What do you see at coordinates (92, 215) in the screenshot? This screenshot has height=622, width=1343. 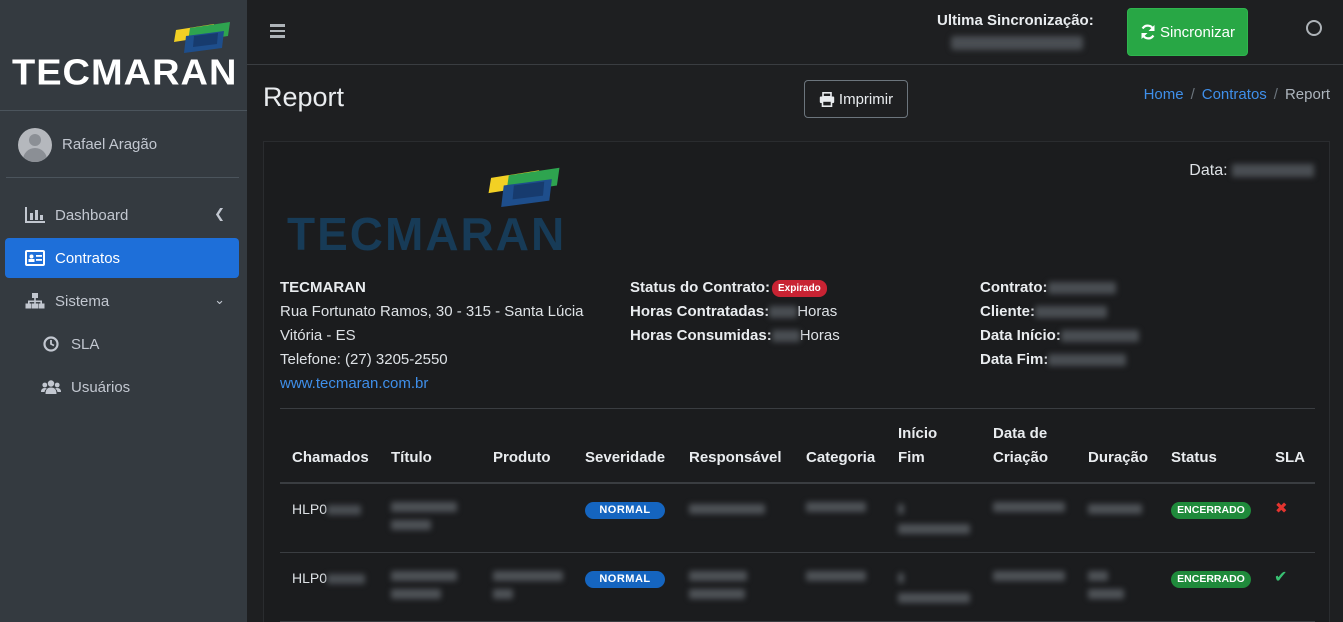 I see `sidebar-item-label: Dashboard` at bounding box center [92, 215].